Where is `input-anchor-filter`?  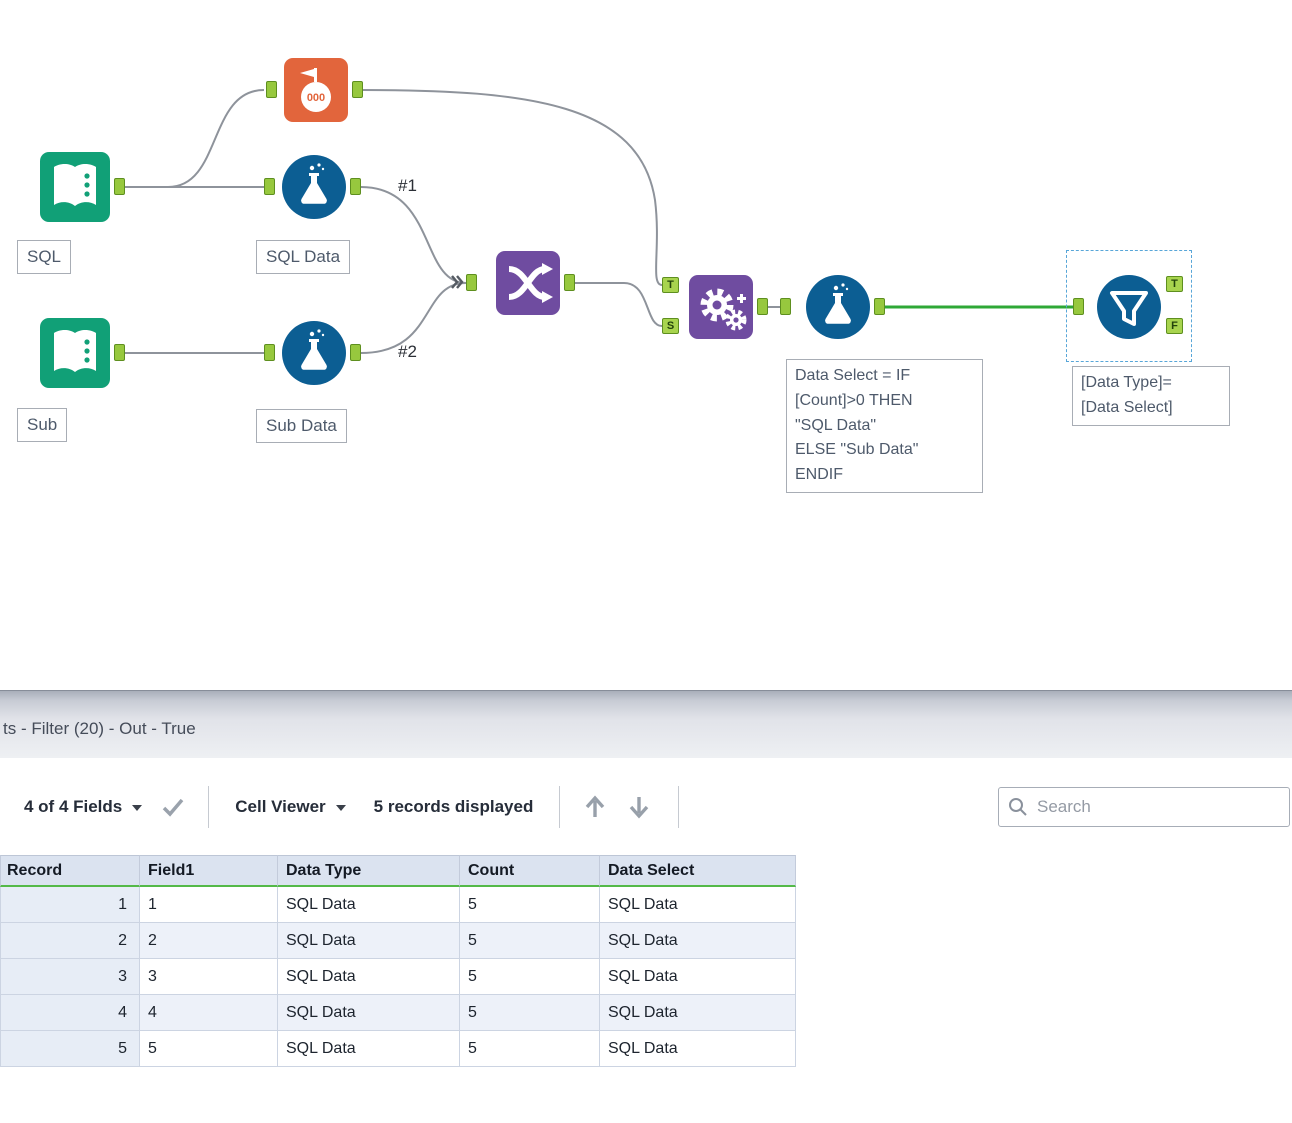
input-anchor-filter is located at coordinates (1078, 306).